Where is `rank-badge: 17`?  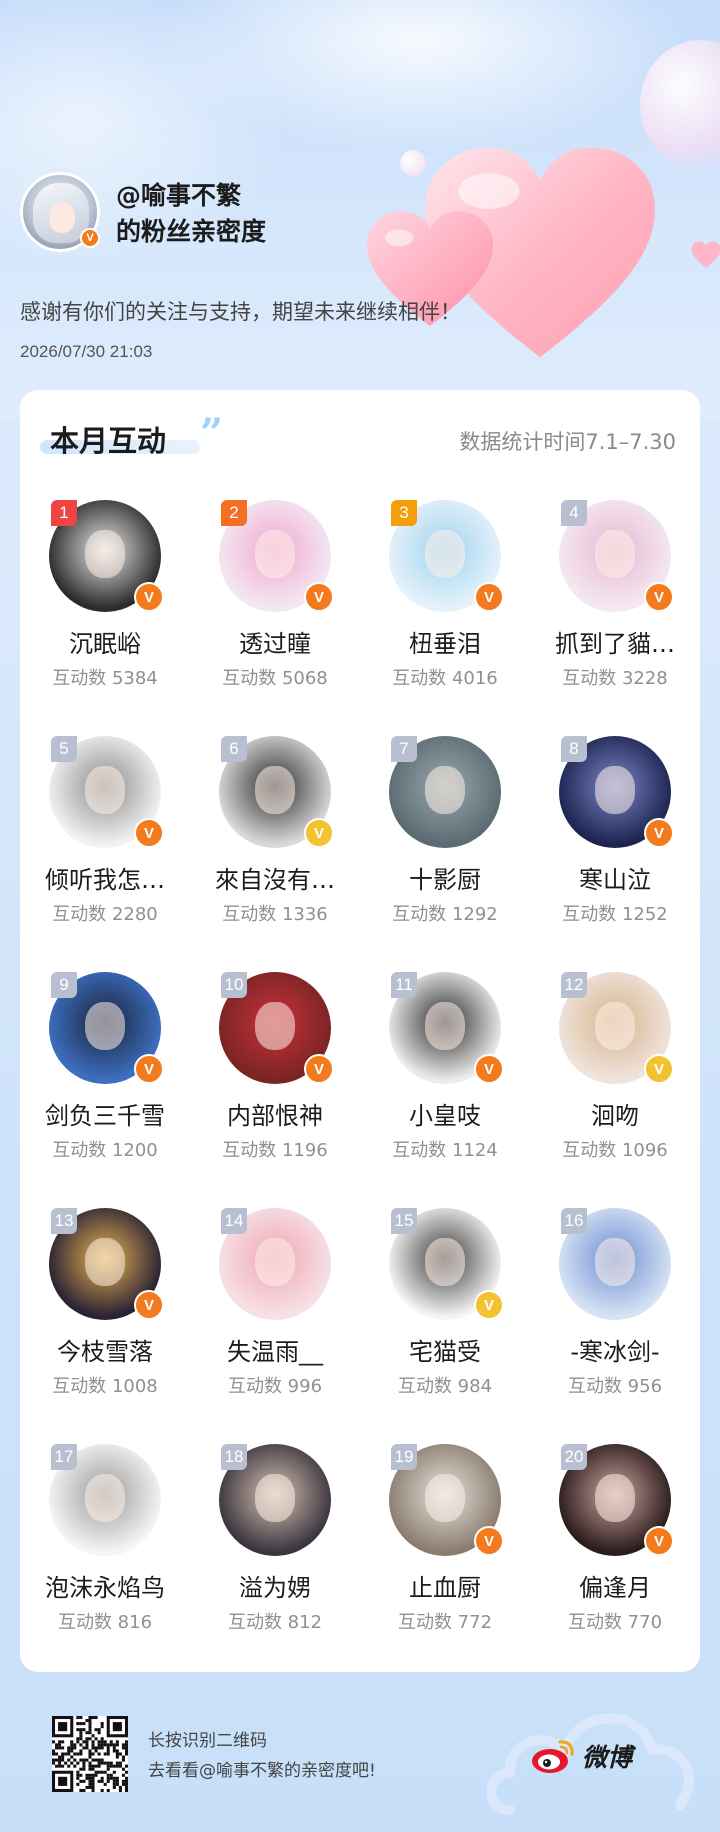 rank-badge: 17 is located at coordinates (64, 1457).